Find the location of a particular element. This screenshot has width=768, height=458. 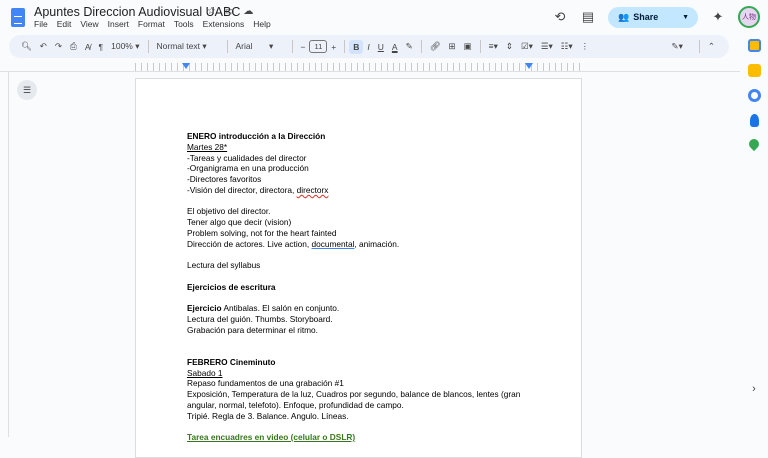

menu-view: View is located at coordinates (89, 24).